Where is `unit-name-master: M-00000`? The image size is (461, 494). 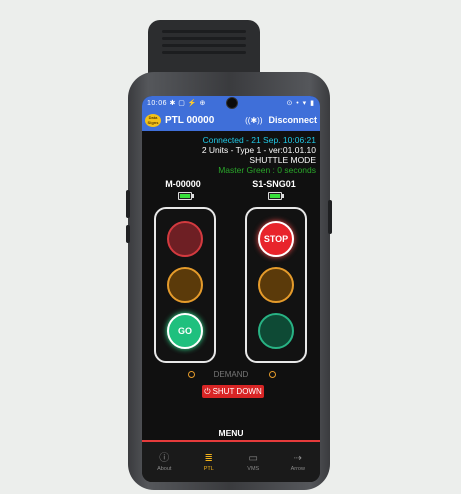 unit-name-master: M-00000 is located at coordinates (183, 184).